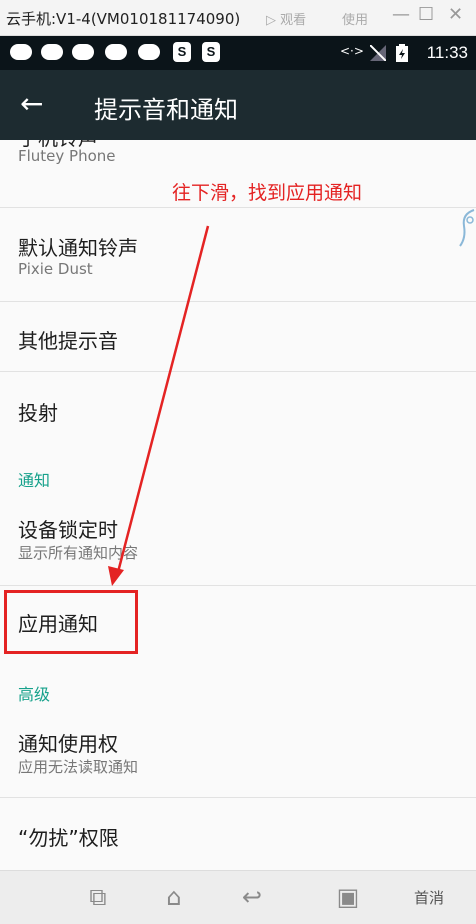  What do you see at coordinates (68, 838) in the screenshot?
I see `setting-title: “勿扰”权限` at bounding box center [68, 838].